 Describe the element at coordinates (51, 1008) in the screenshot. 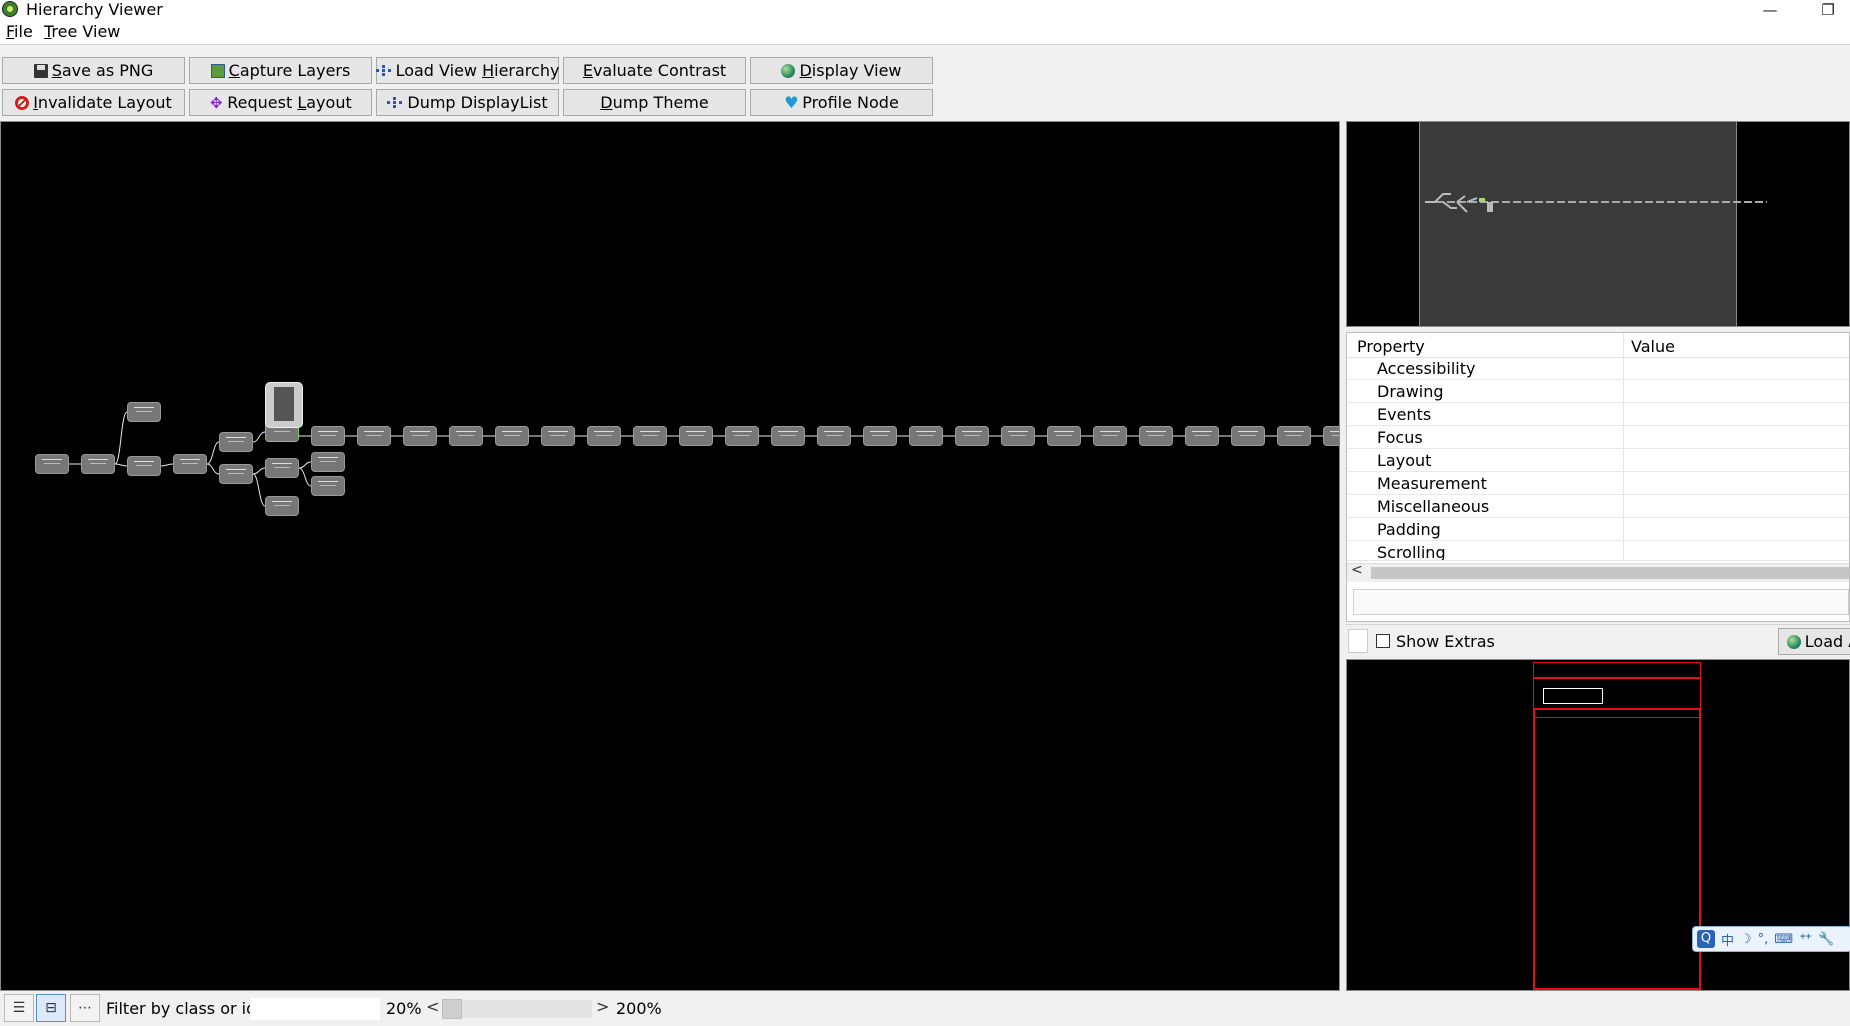

I see `split-view-mode-icon: ⊟` at that location.